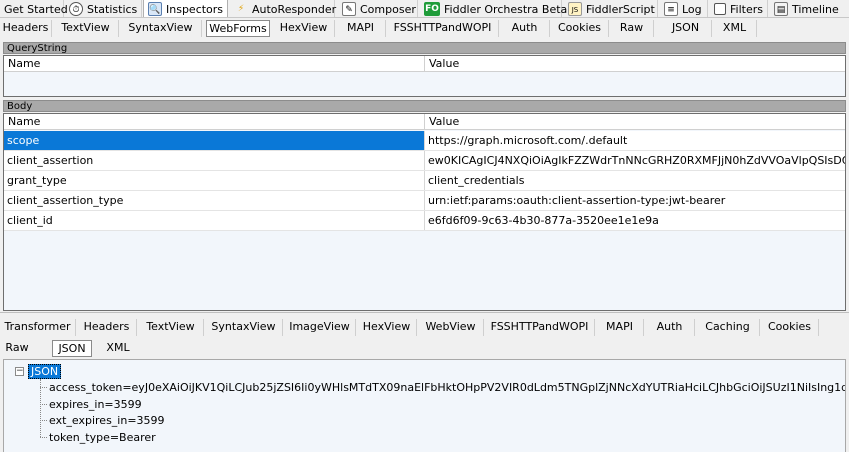 This screenshot has width=849, height=452. Describe the element at coordinates (670, 327) in the screenshot. I see `resp-tab-auth: Auth` at that location.